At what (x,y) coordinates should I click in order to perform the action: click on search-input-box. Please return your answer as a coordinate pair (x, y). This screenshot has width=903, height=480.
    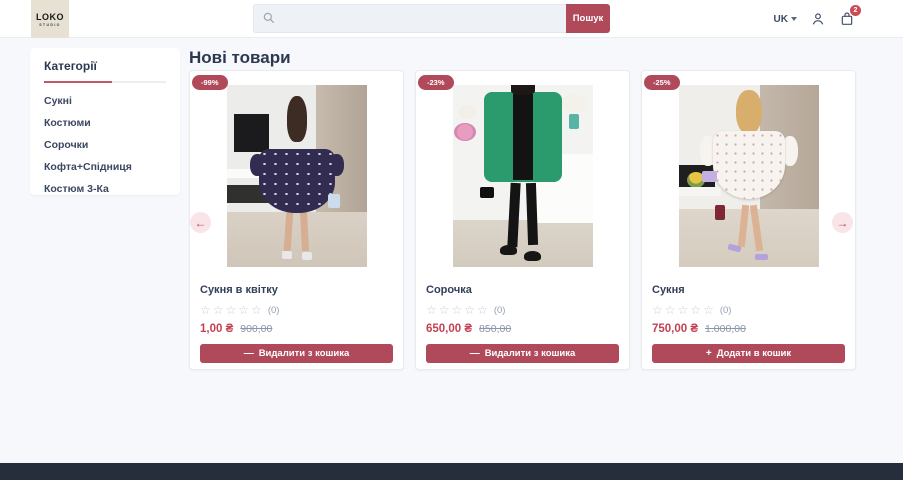
    Looking at the image, I should click on (409, 18).